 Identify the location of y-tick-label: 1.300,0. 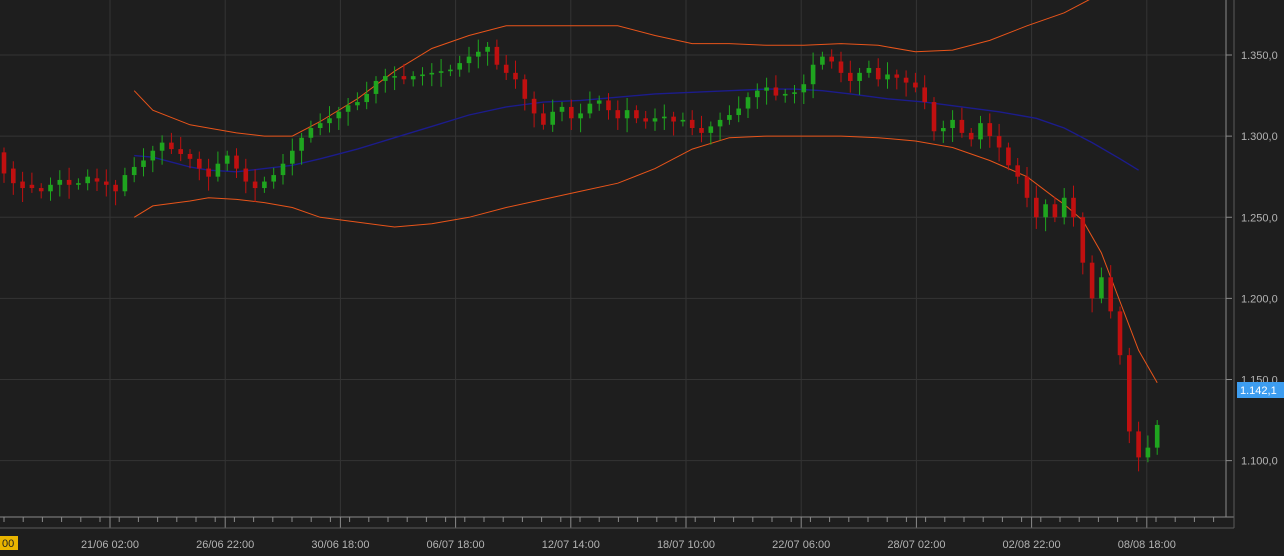
(1259, 137).